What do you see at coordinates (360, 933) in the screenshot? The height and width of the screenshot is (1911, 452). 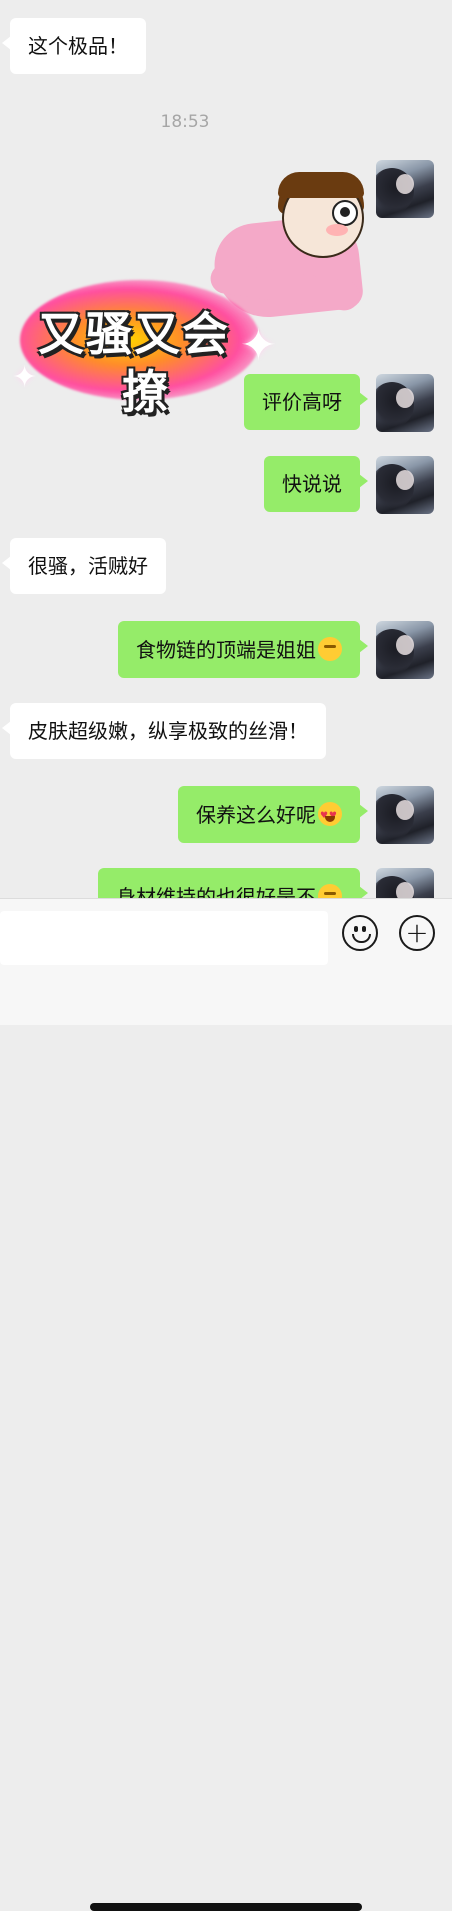 I see `smiley-icon` at bounding box center [360, 933].